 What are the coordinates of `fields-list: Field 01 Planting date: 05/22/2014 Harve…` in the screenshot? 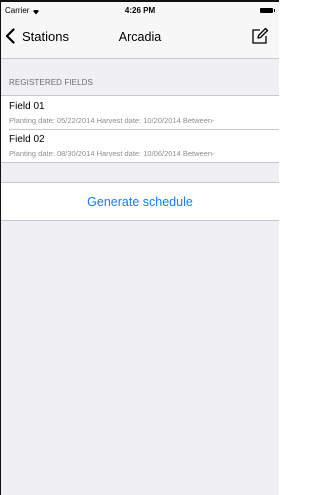 It's located at (140, 129).